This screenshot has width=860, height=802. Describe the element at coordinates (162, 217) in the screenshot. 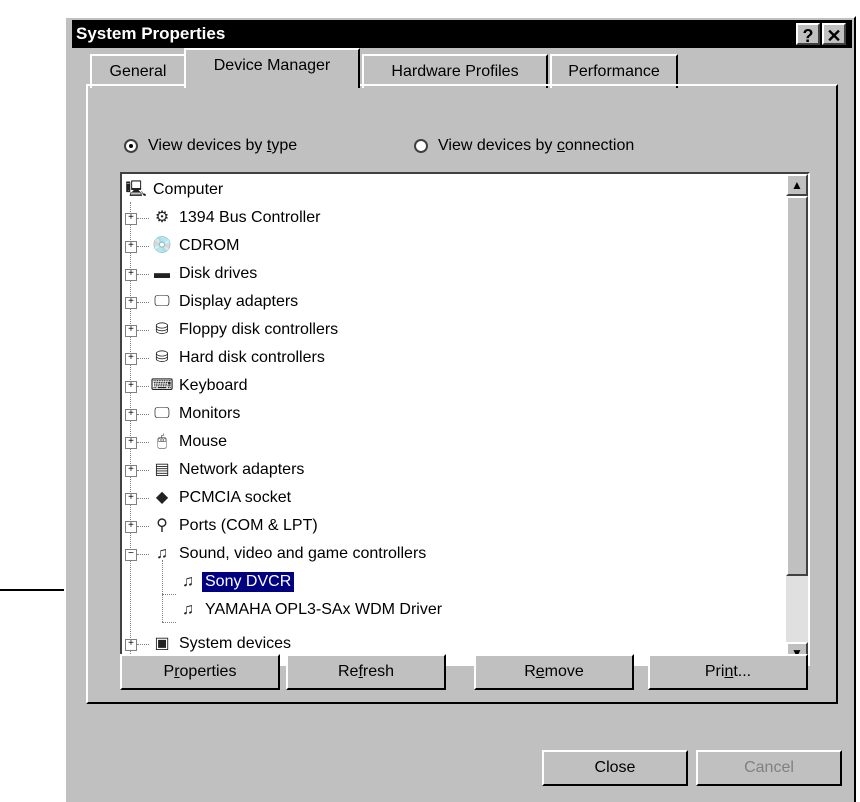

I see `bus-controller-icon: ⚙` at that location.